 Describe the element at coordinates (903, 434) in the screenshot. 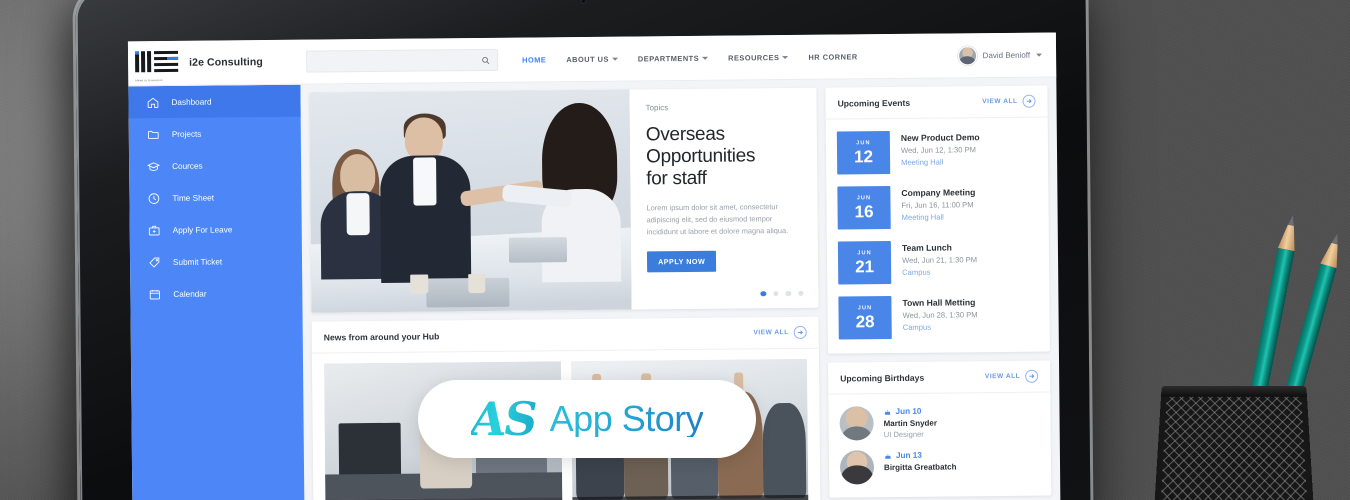

I see `birthday-role: UI Designer` at that location.